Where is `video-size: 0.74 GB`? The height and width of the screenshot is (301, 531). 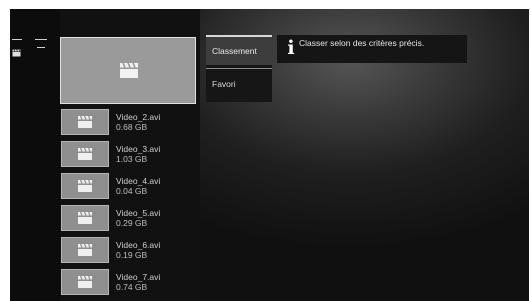
video-size: 0.74 GB is located at coordinates (132, 287).